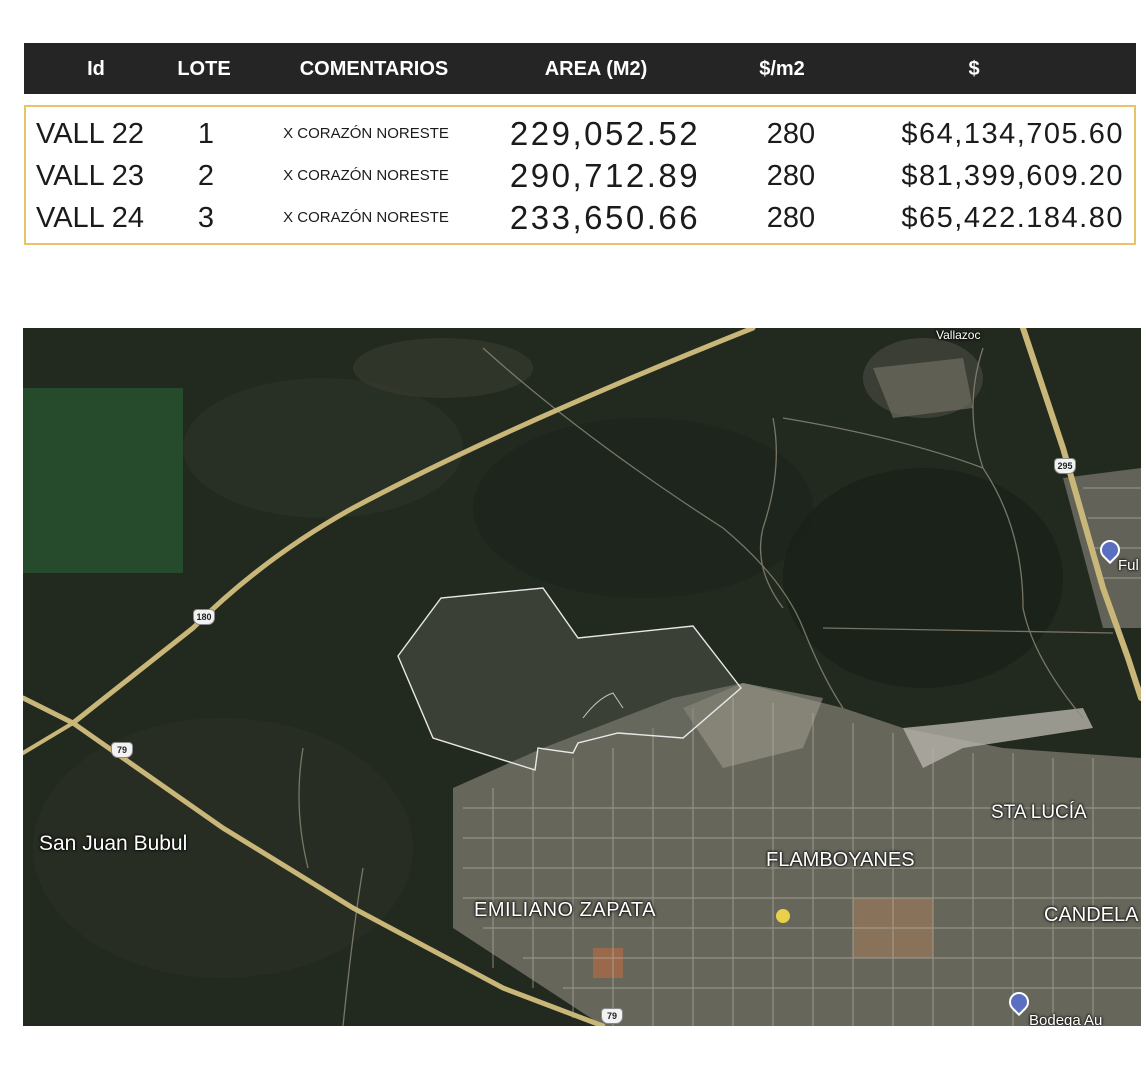 This screenshot has width=1146, height=1089. I want to click on label-emiliano-zapata: EMILIANO ZAPATA, so click(565, 910).